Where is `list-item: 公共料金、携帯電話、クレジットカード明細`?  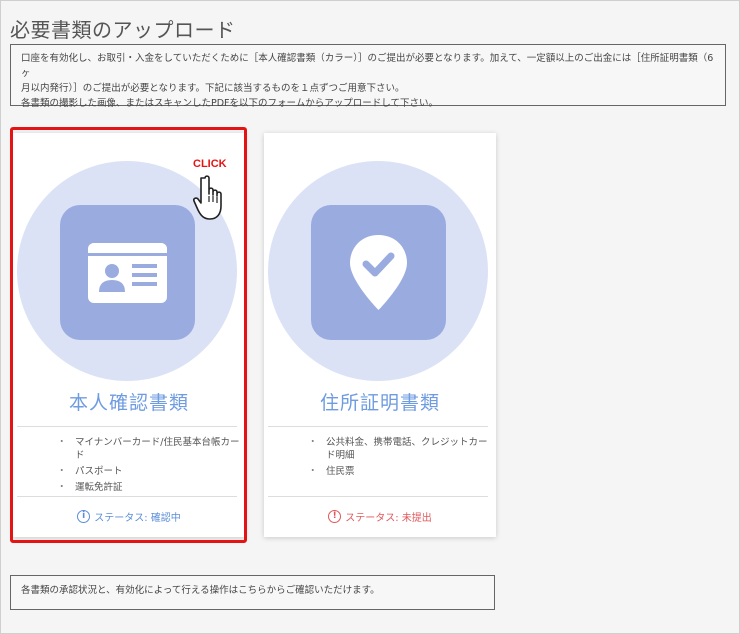 list-item: 公共料金、携帯電話、クレジットカード明細 is located at coordinates (402, 449).